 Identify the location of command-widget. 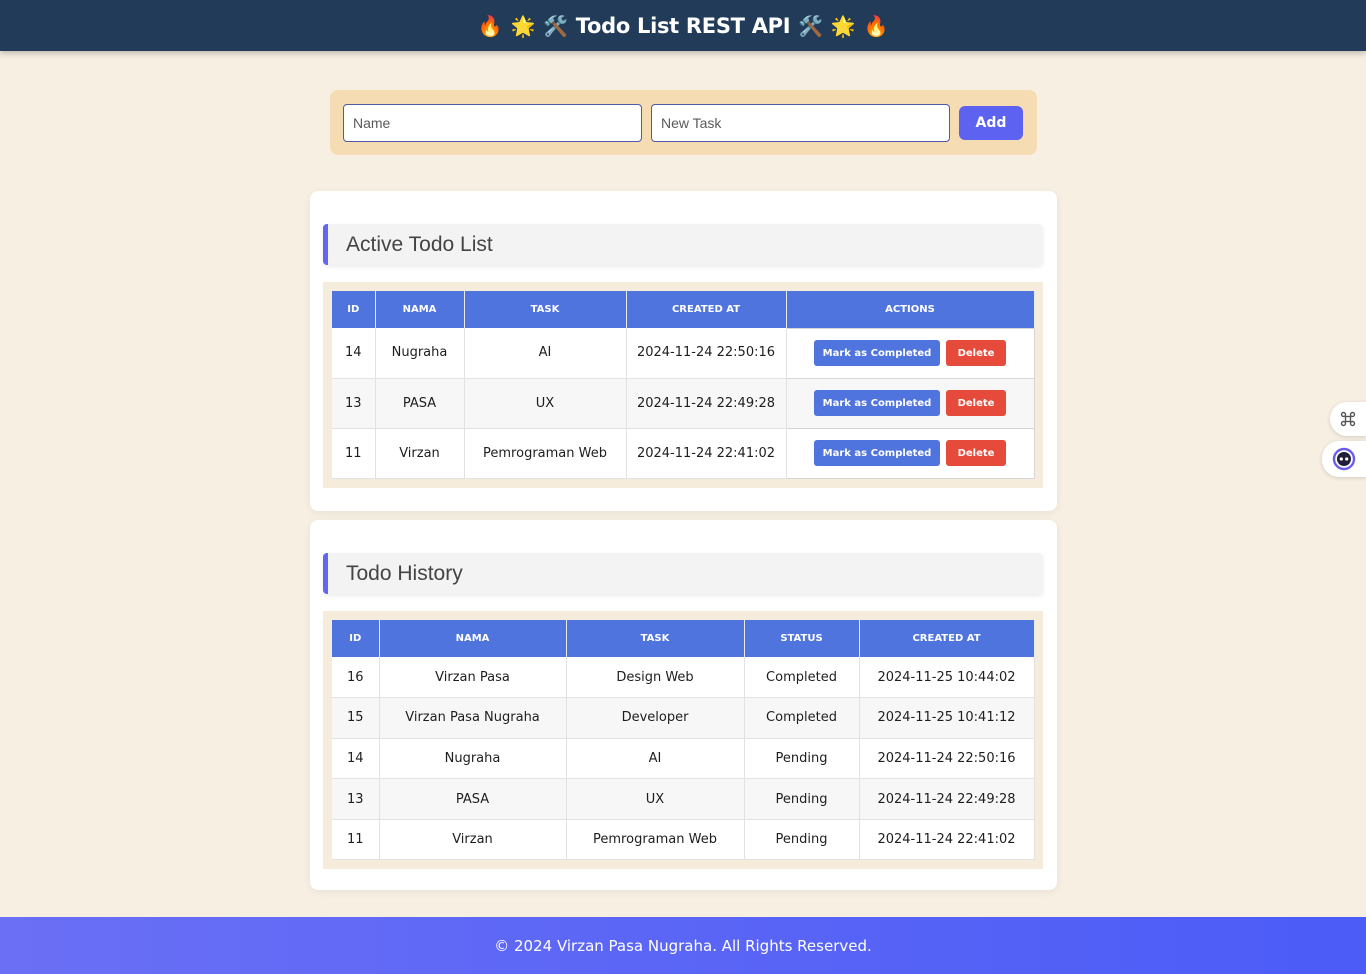
(1348, 419).